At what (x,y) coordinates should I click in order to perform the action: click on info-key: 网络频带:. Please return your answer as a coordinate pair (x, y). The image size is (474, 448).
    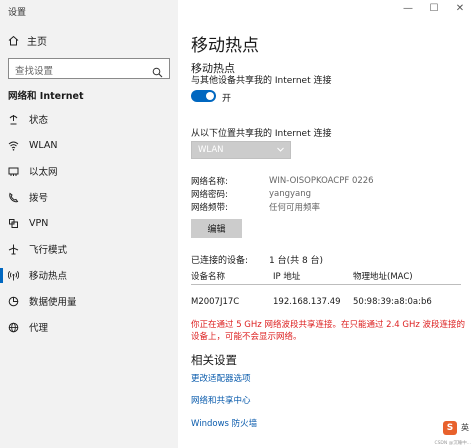
    Looking at the image, I should click on (209, 208).